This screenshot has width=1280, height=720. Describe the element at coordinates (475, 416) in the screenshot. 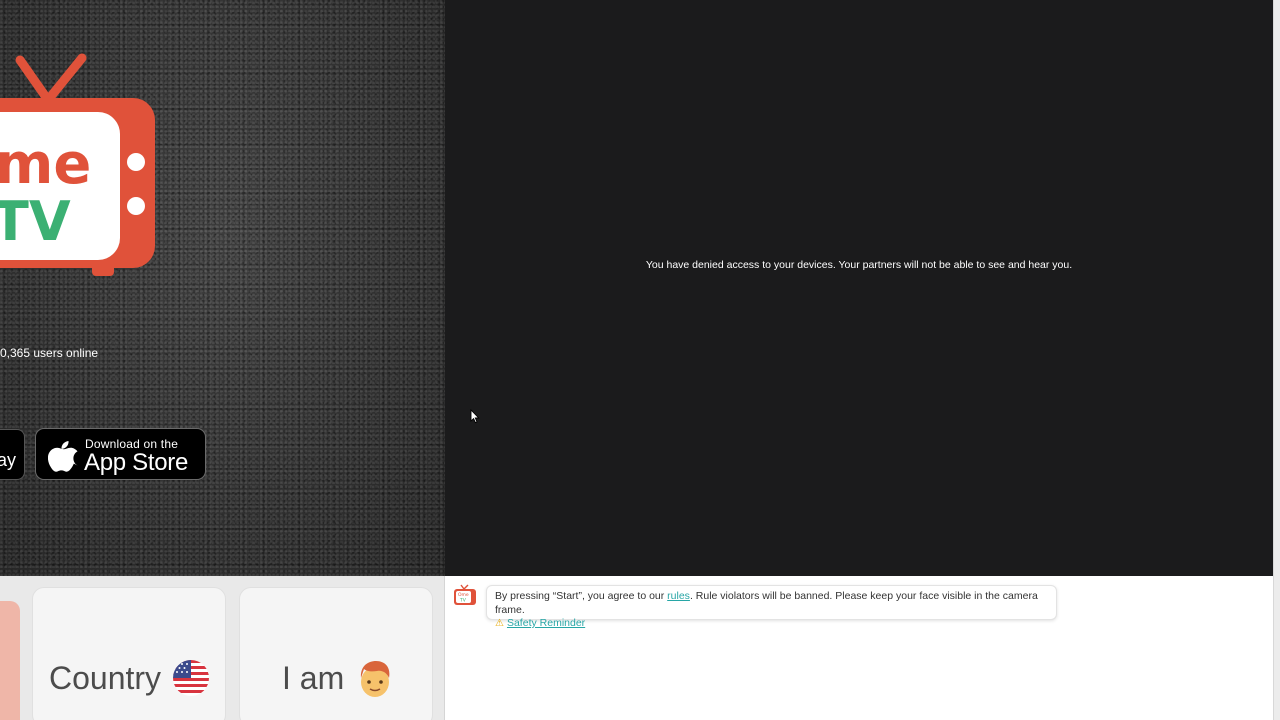

I see `mouse-cursor-icon` at that location.